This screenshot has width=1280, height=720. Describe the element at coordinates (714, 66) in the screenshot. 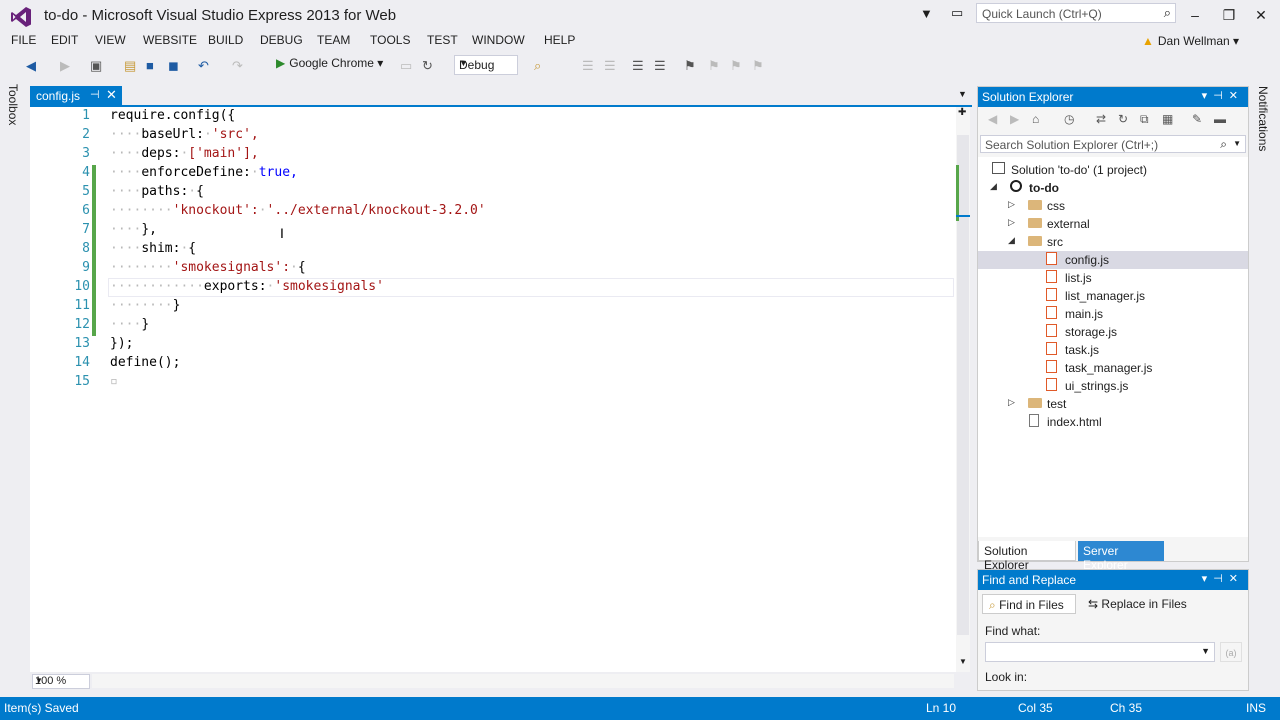

I see `prev-bookmark-icon: ⚑` at that location.